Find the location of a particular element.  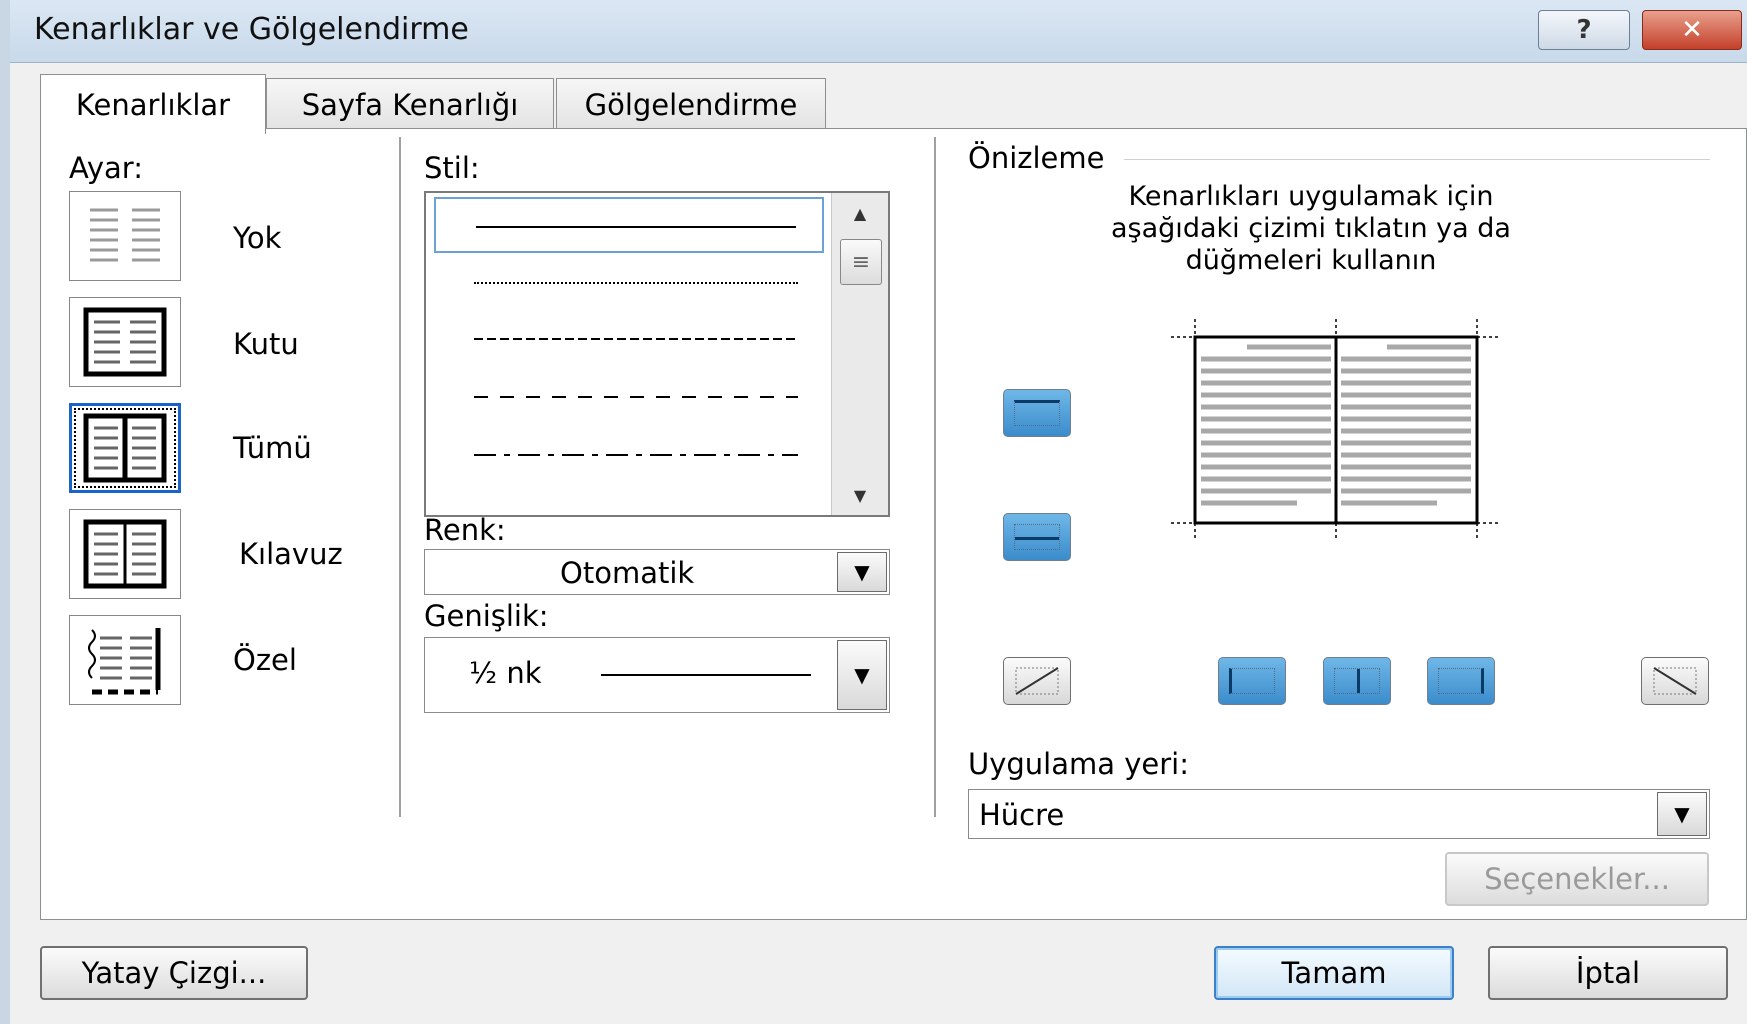

top-border-icon is located at coordinates (1037, 413).